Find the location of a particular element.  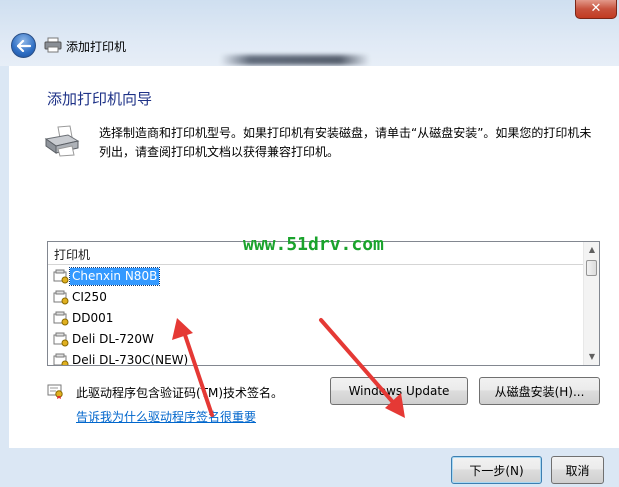

printer-icon is located at coordinates (53, 45).